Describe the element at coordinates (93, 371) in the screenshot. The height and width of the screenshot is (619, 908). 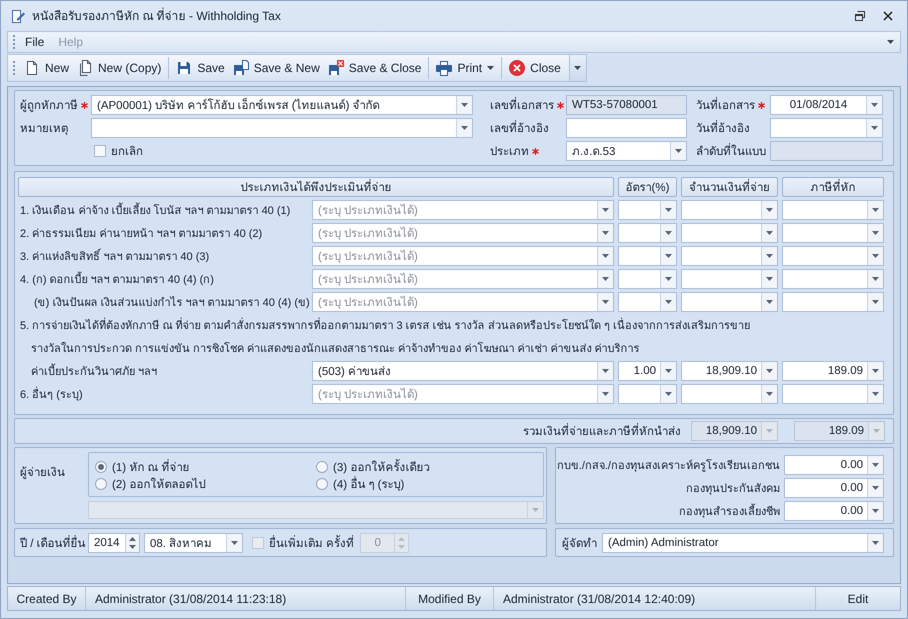
I see `income-description: ค่าเบี้ยประกันวินาศภัย ฯลฯ` at that location.